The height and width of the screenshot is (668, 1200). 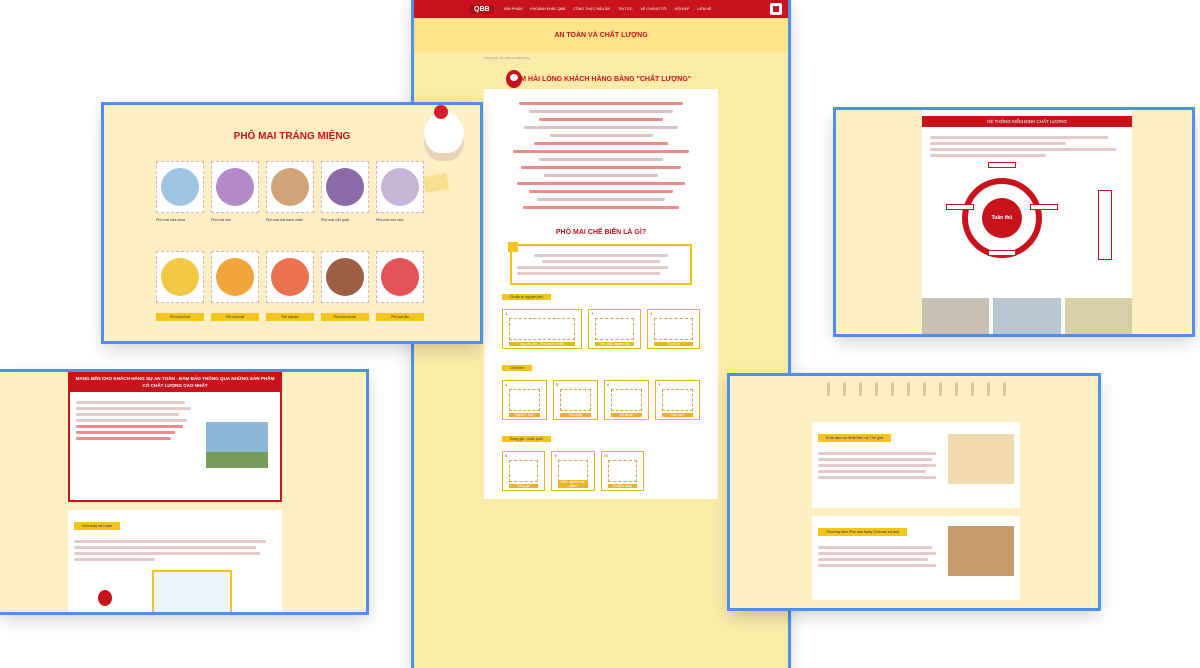 I want to click on product-card: Phô mai táo, so click(x=290, y=286).